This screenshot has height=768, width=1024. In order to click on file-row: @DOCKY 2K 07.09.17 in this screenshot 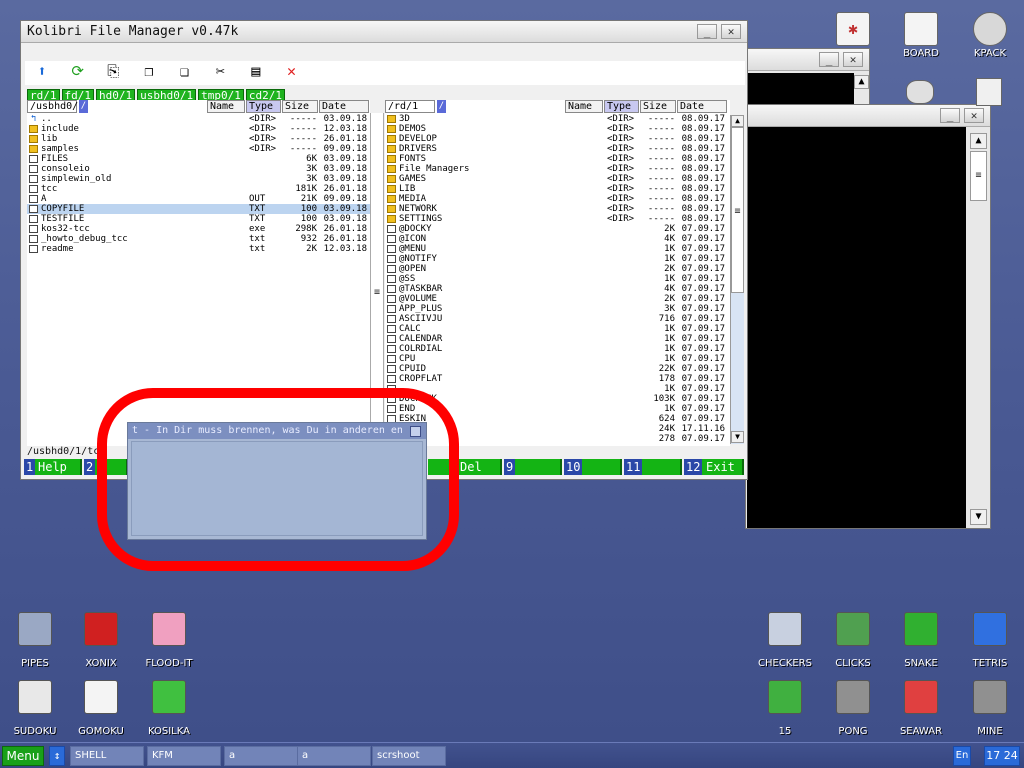, I will do `click(557, 229)`.